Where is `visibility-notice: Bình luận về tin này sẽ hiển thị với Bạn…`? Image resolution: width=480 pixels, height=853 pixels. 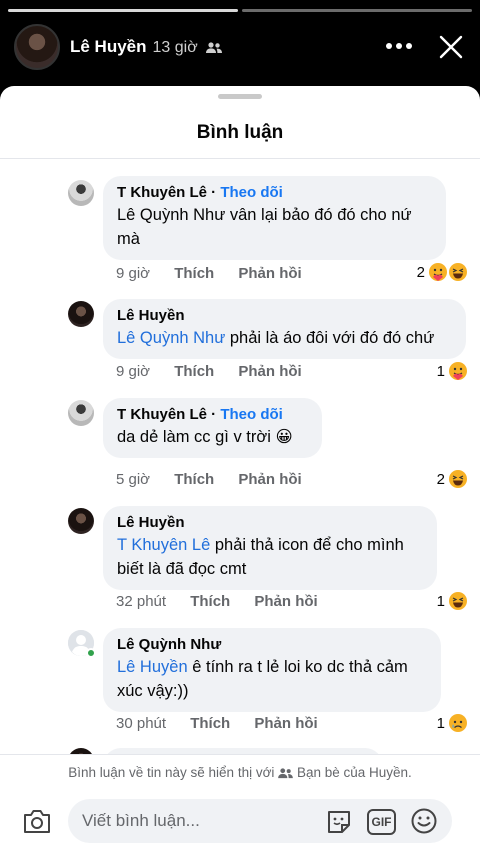 visibility-notice: Bình luận về tin này sẽ hiển thị với Bạn… is located at coordinates (240, 772).